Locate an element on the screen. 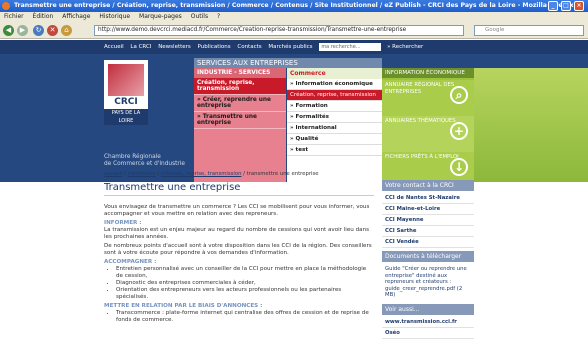 The image size is (588, 339). site-search-button: » Rechercher is located at coordinates (405, 47).